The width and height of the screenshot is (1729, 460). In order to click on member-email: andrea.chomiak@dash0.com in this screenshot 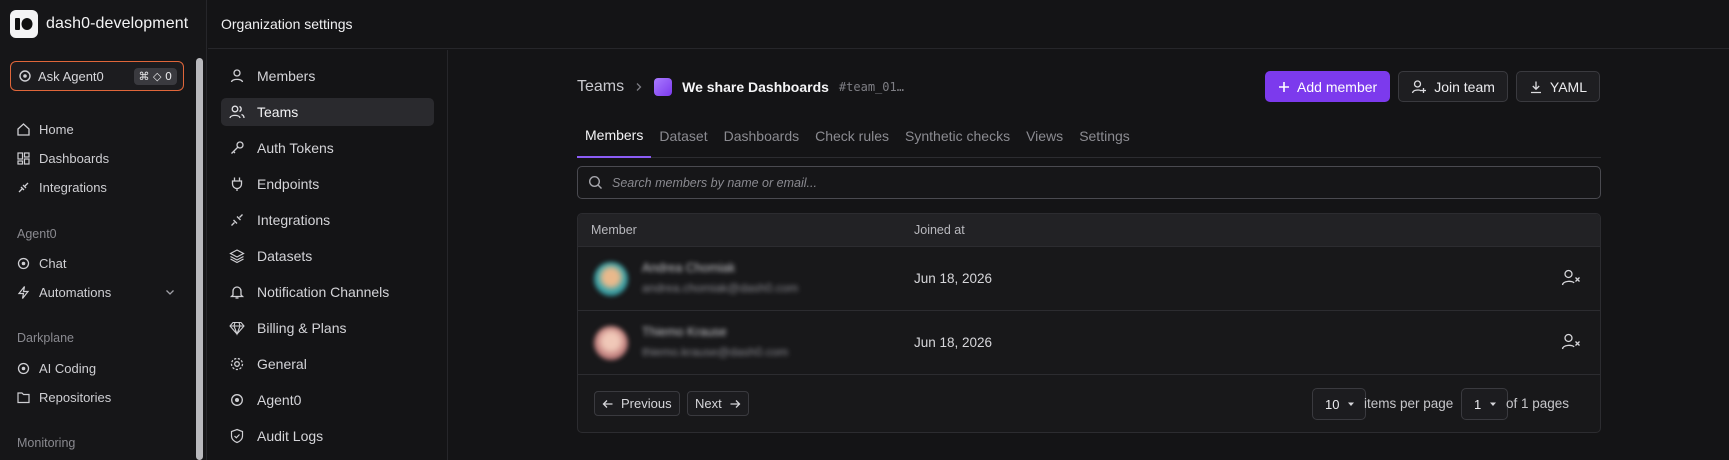, I will do `click(720, 288)`.